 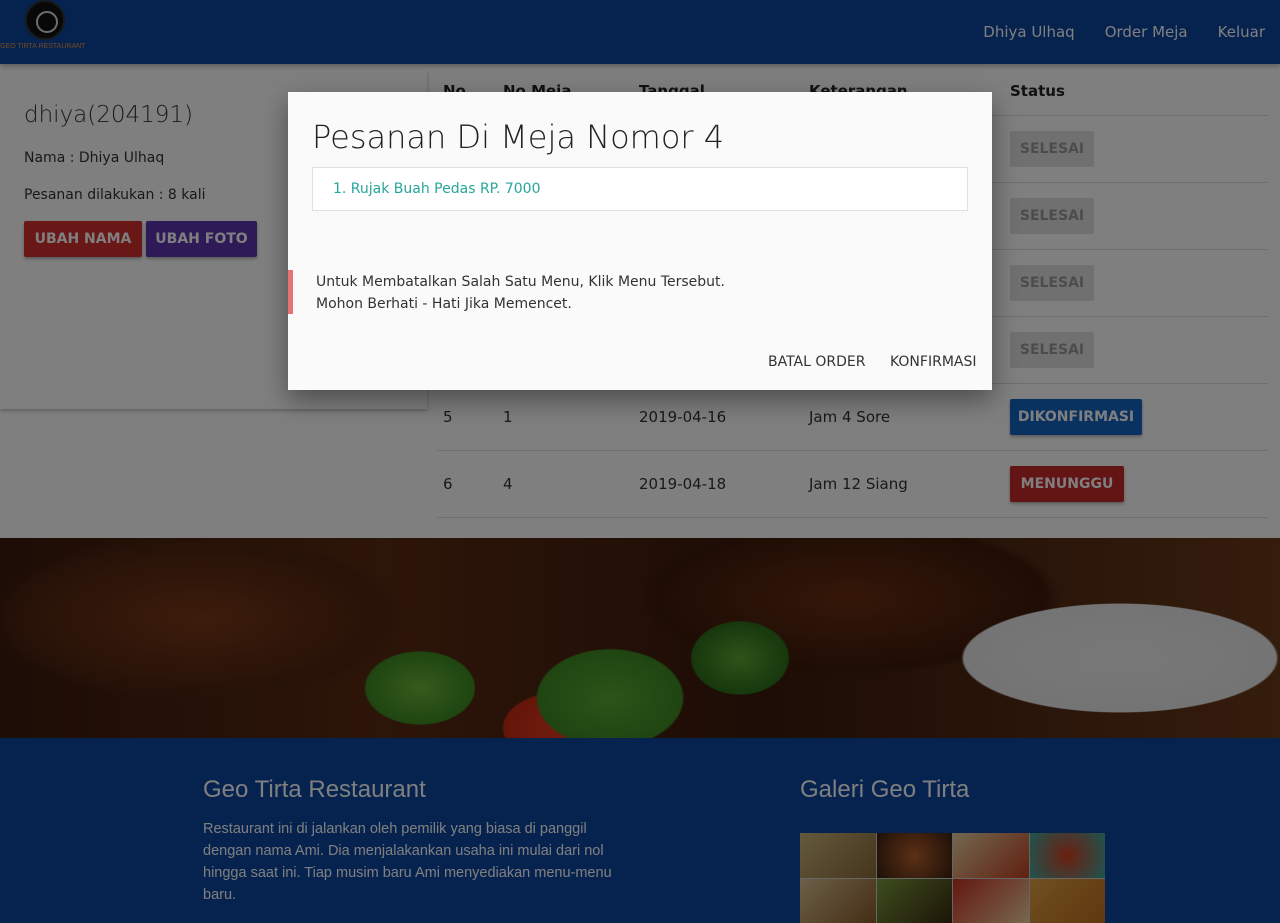 What do you see at coordinates (933, 362) in the screenshot?
I see `confirm-button: KONFIRMASI` at bounding box center [933, 362].